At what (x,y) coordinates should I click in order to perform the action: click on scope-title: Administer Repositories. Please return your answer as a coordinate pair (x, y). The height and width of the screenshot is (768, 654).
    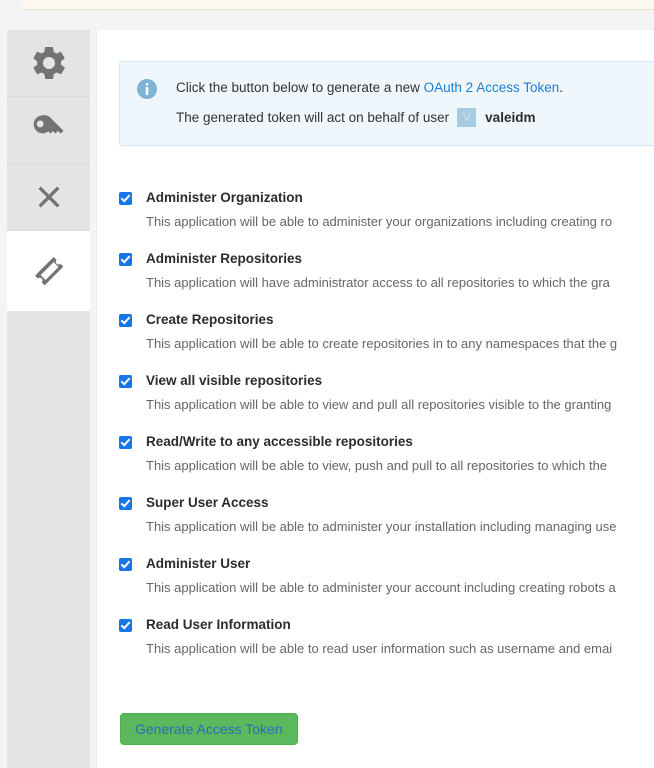
    Looking at the image, I should click on (224, 259).